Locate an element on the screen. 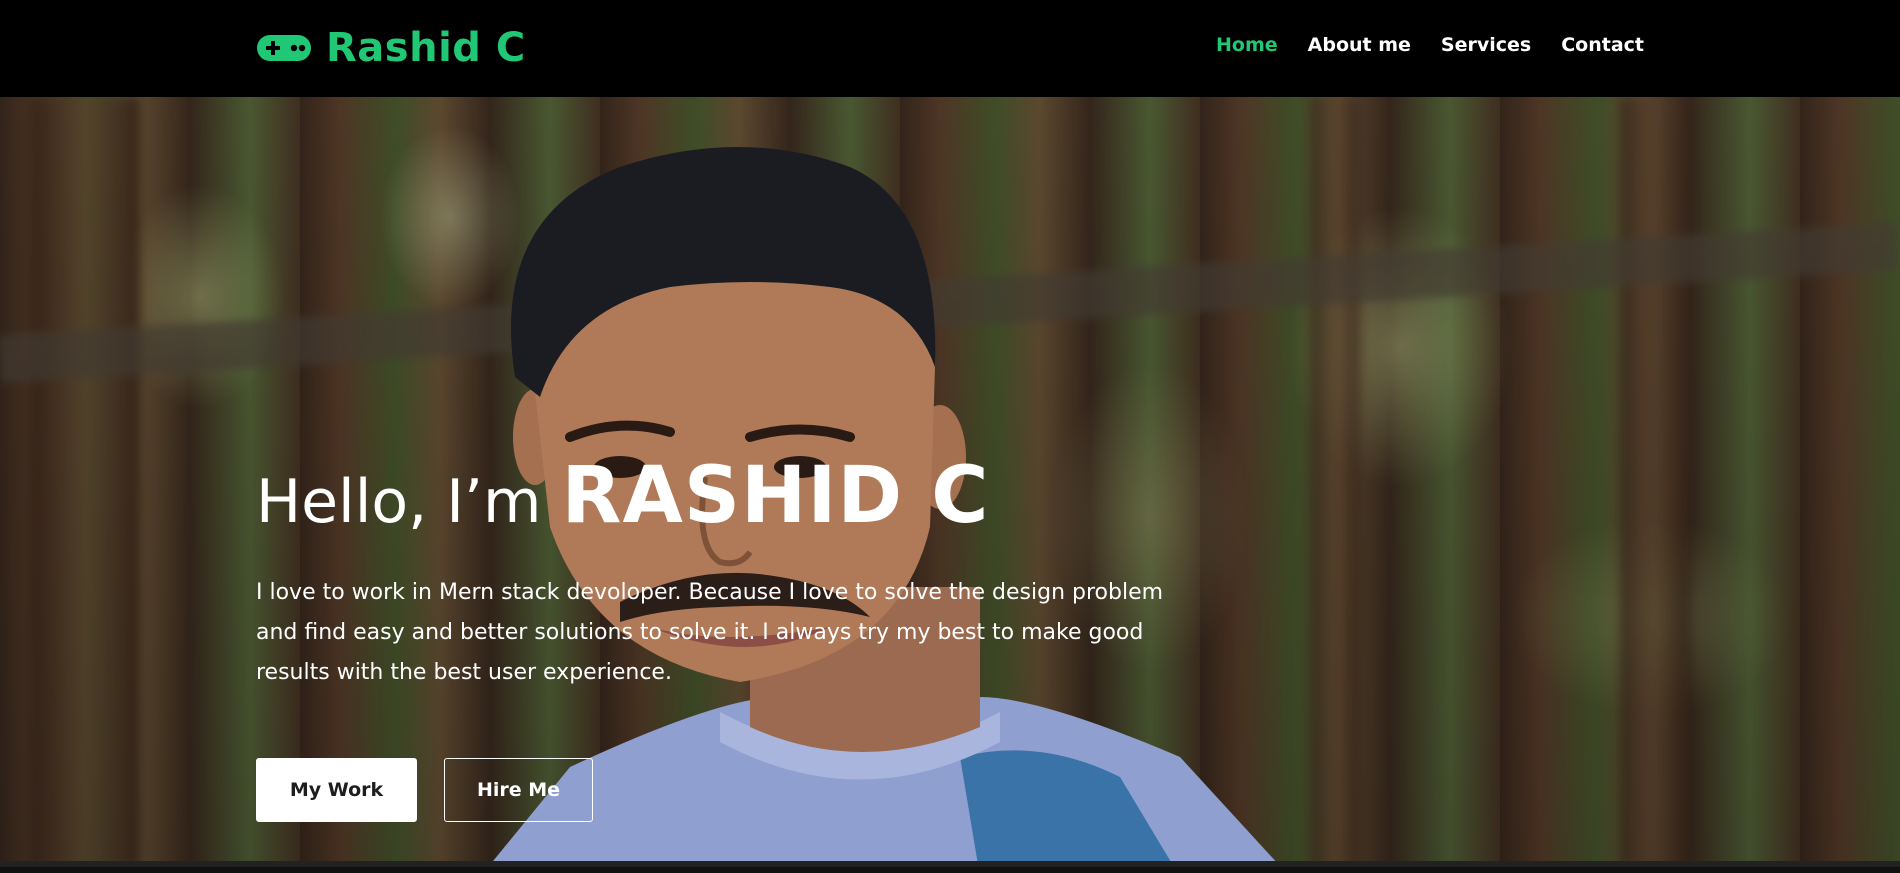 This screenshot has width=1900, height=873. brand-logo-link: Rashid C is located at coordinates (391, 48).